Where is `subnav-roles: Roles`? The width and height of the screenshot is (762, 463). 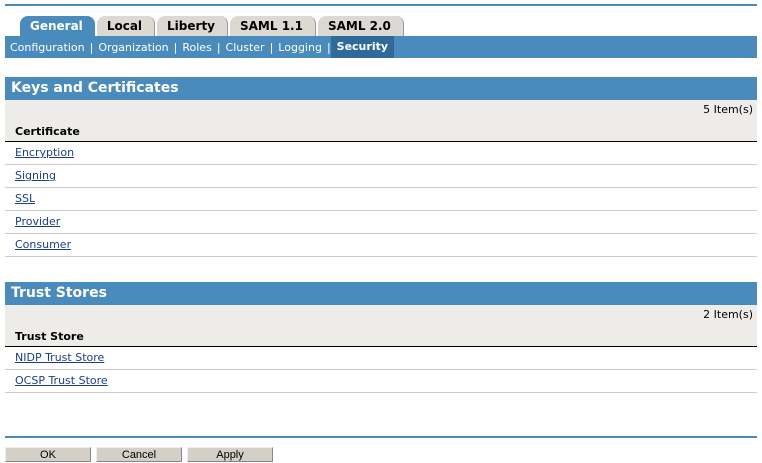 subnav-roles: Roles is located at coordinates (196, 47).